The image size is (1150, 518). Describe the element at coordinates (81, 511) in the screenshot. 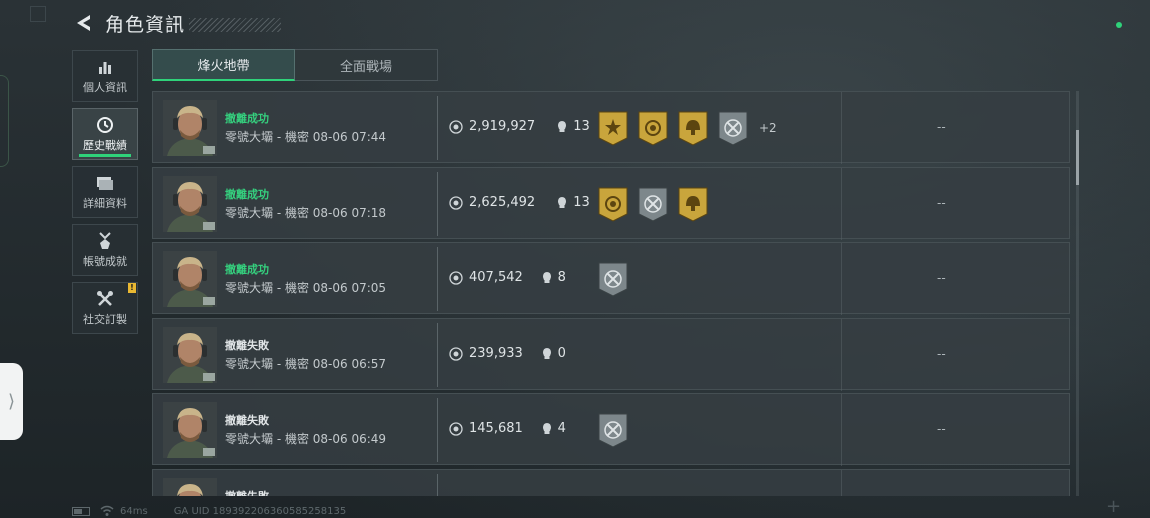

I see `battery-icon` at that location.